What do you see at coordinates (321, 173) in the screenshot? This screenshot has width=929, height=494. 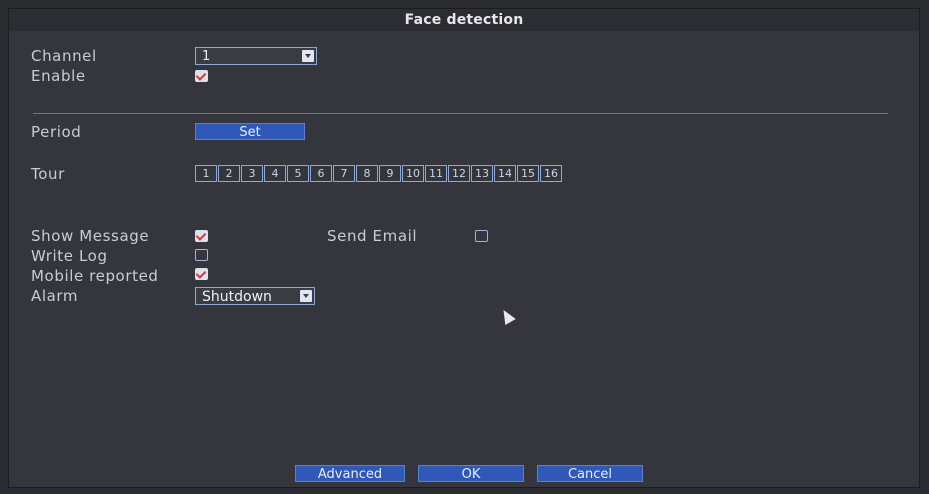 I see `tour-box-6: 6` at bounding box center [321, 173].